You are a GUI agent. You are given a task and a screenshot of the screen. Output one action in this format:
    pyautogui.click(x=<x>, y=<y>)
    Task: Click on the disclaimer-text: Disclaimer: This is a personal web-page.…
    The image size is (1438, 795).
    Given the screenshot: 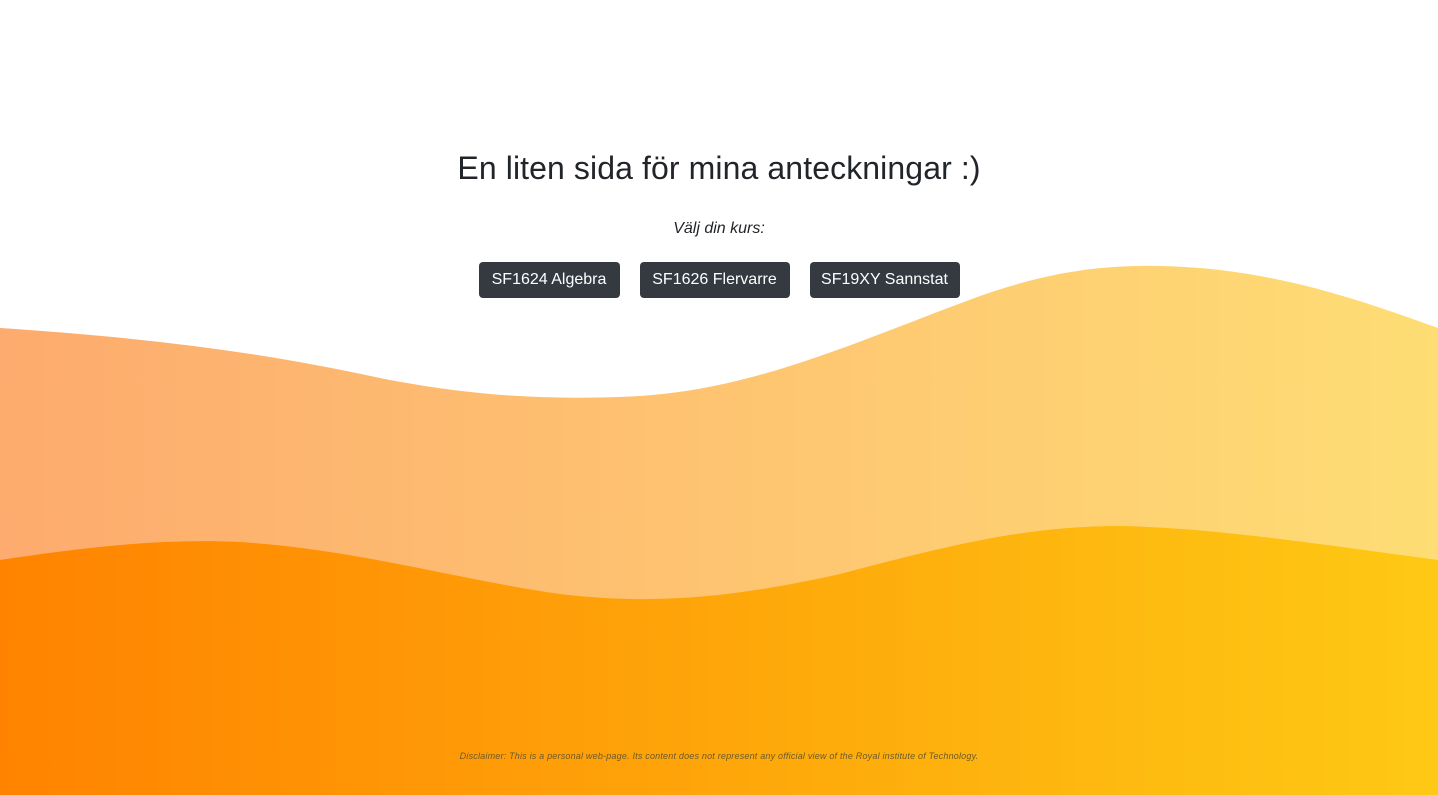 What is the action you would take?
    pyautogui.click(x=719, y=756)
    